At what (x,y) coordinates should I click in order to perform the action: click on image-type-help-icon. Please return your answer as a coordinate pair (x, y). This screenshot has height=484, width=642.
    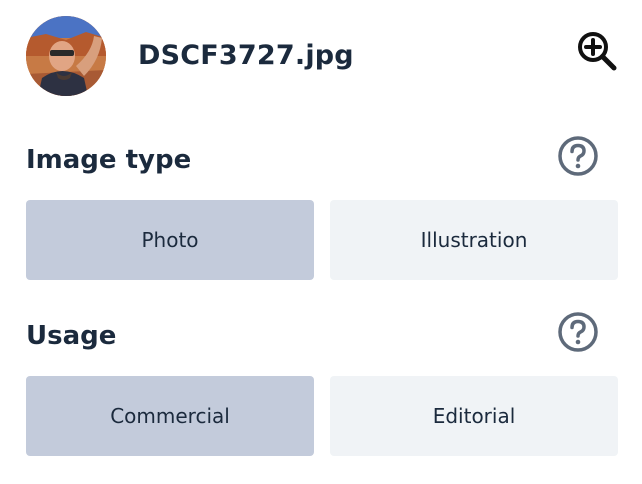
    Looking at the image, I should click on (578, 156).